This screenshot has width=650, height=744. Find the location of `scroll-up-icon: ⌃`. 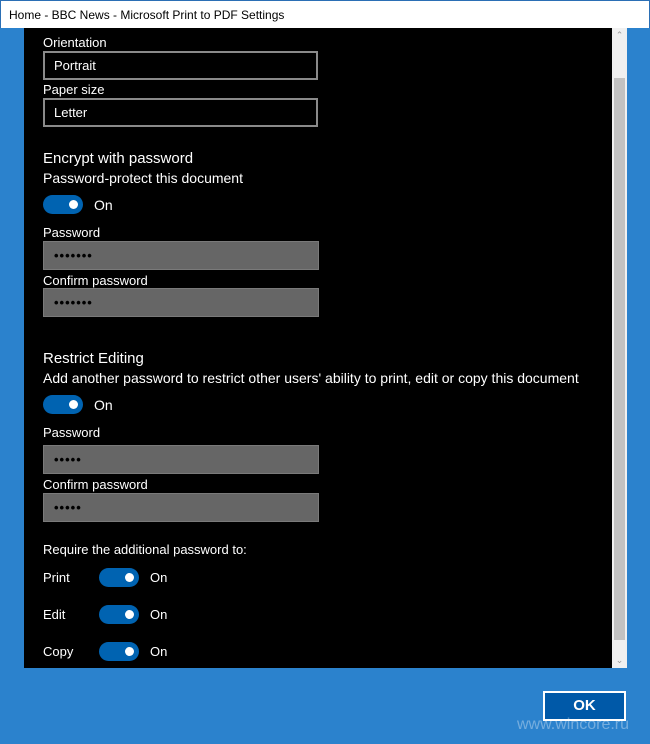

scroll-up-icon: ⌃ is located at coordinates (619, 35).